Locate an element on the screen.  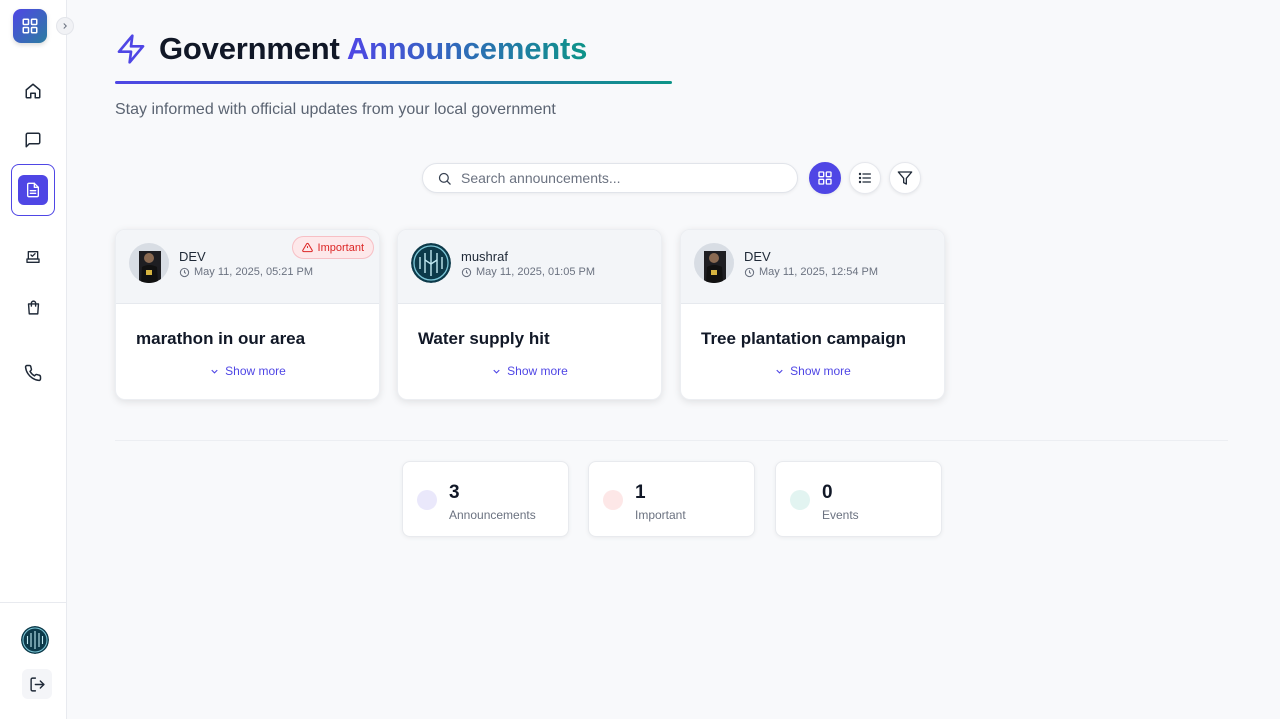
stat-card-important: 1 Important is located at coordinates (671, 499).